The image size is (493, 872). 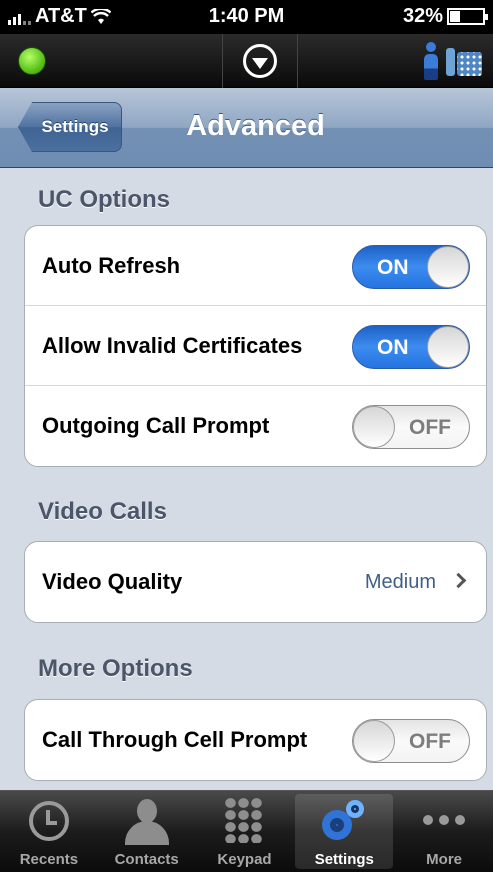 I want to click on clock-icon, so click(x=48, y=821).